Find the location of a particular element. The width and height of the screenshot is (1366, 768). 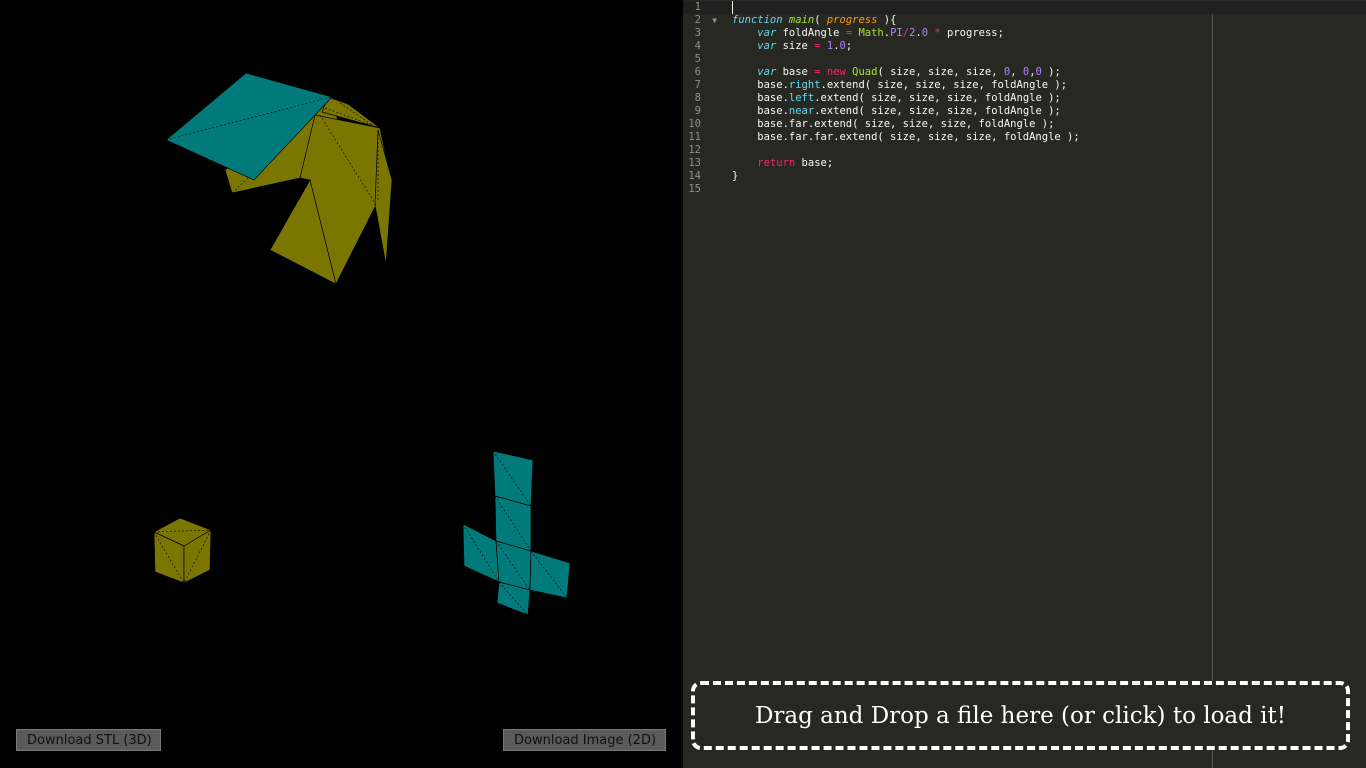

line-number: 3 is located at coordinates (697, 33).